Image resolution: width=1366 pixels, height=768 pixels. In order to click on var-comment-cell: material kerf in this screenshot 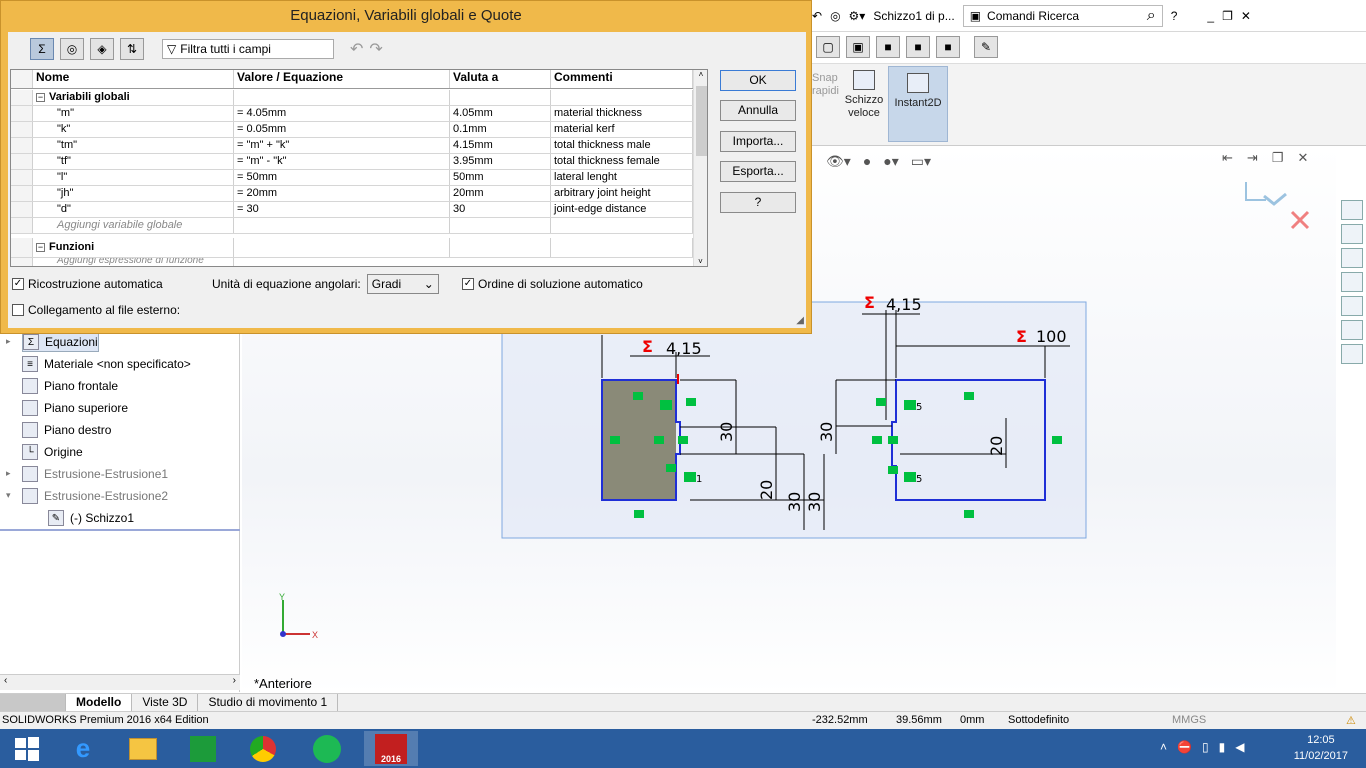, I will do `click(622, 129)`.